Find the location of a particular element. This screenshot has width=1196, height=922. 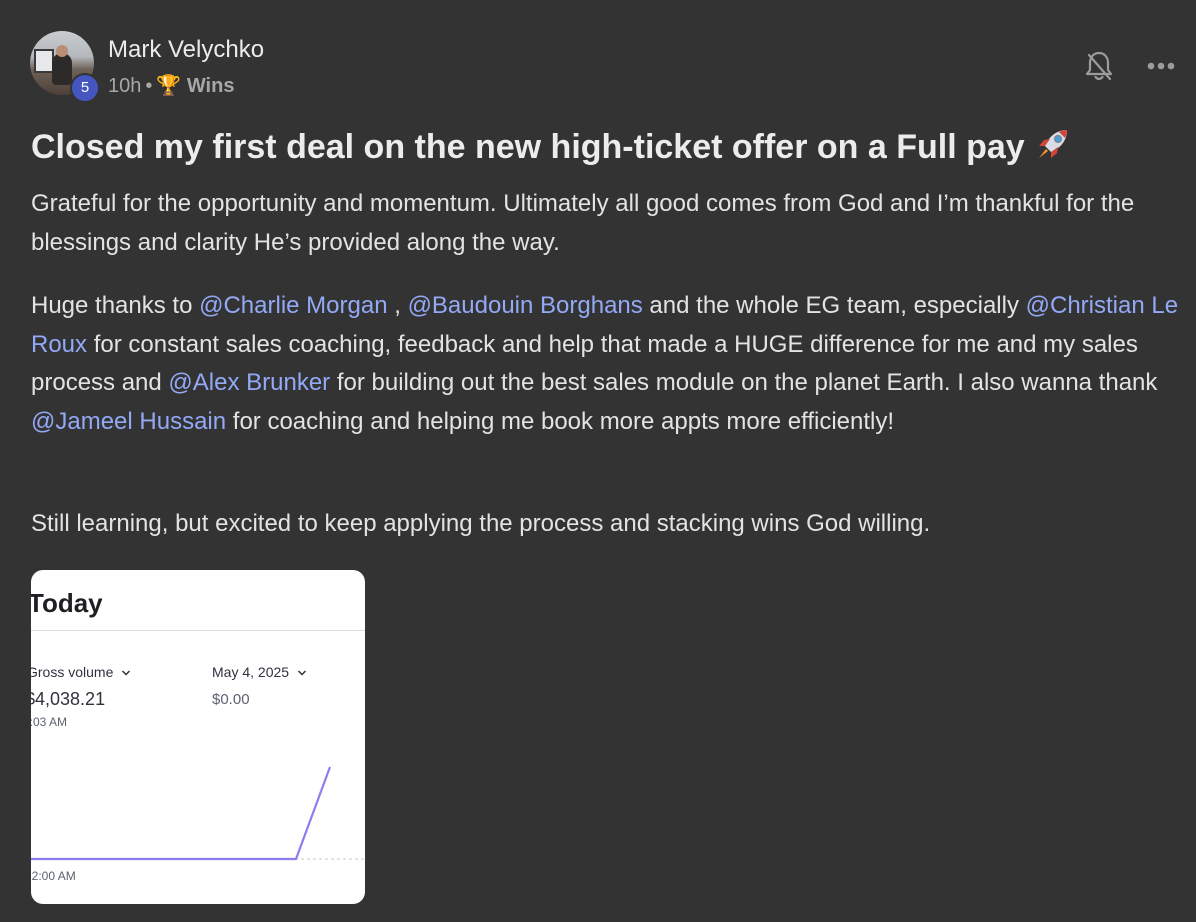

author-avatar: 5 is located at coordinates (65, 67).